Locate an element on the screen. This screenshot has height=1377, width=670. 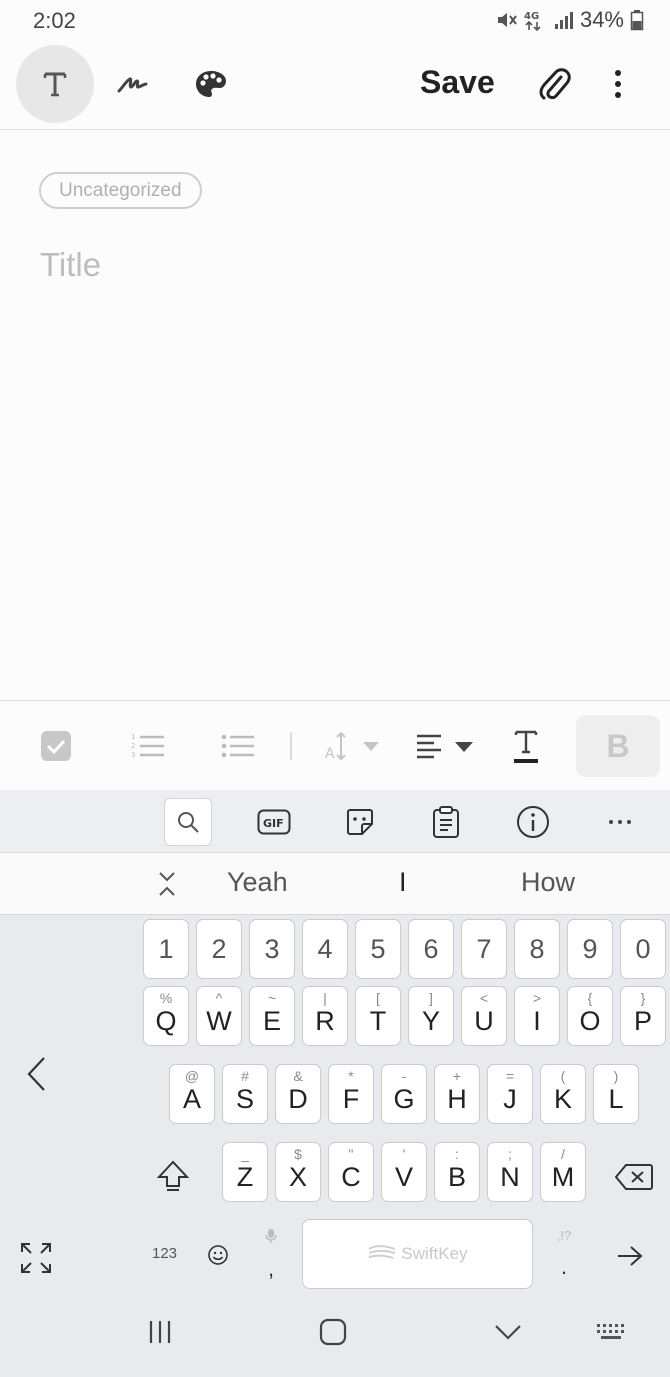
key-1: 1 is located at coordinates (166, 949).